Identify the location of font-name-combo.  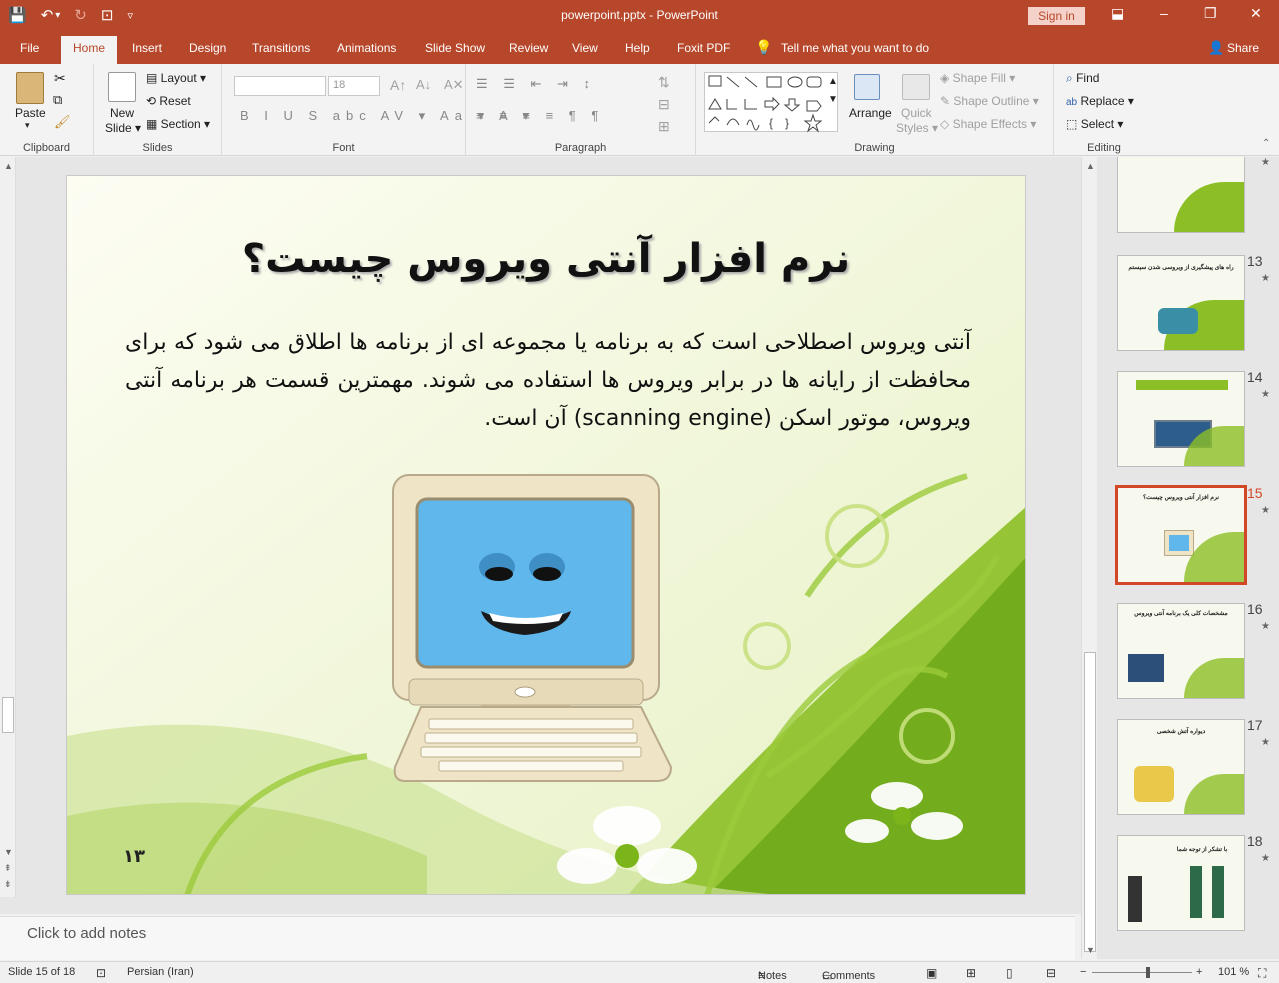
(280, 86).